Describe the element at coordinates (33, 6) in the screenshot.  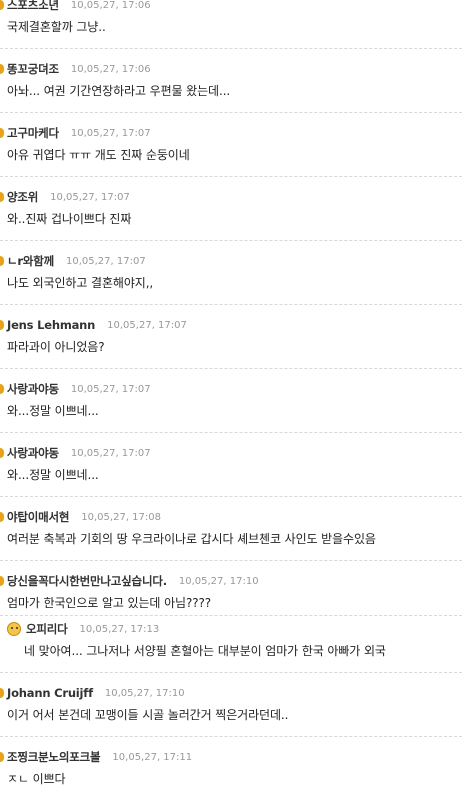
I see `comment-author: 스포츠소년` at that location.